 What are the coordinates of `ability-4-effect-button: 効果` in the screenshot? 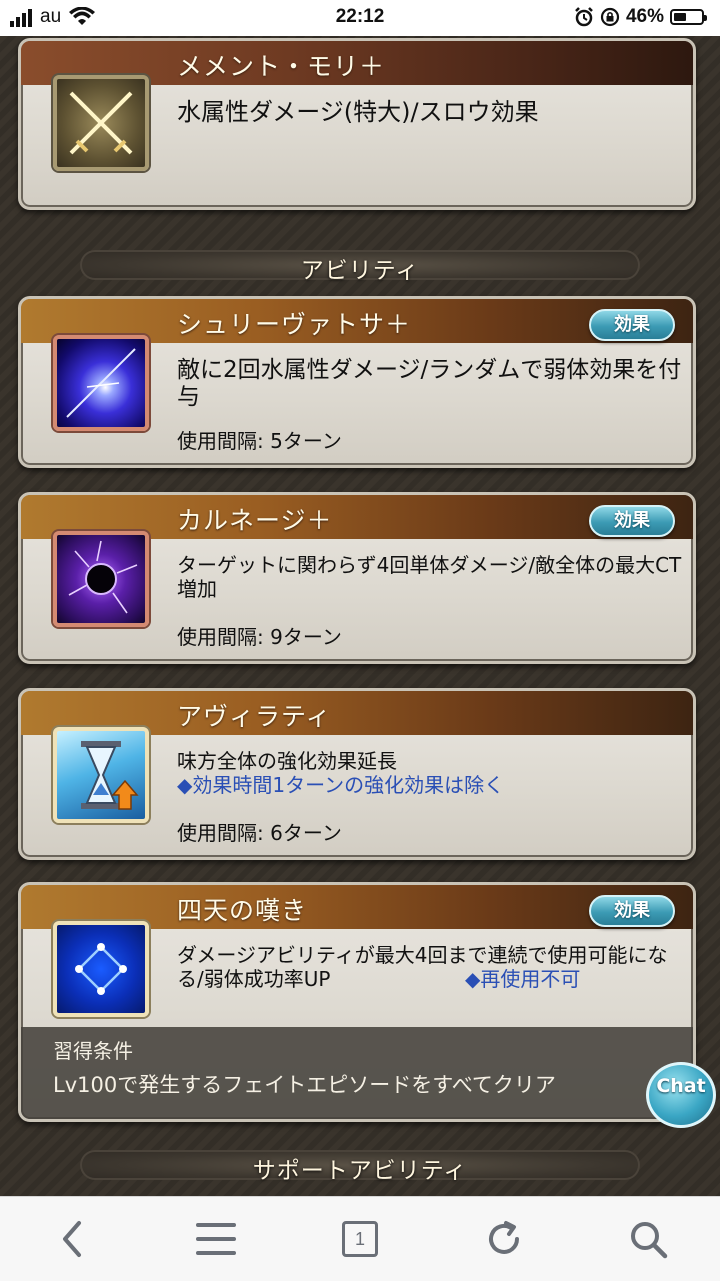 It's located at (632, 911).